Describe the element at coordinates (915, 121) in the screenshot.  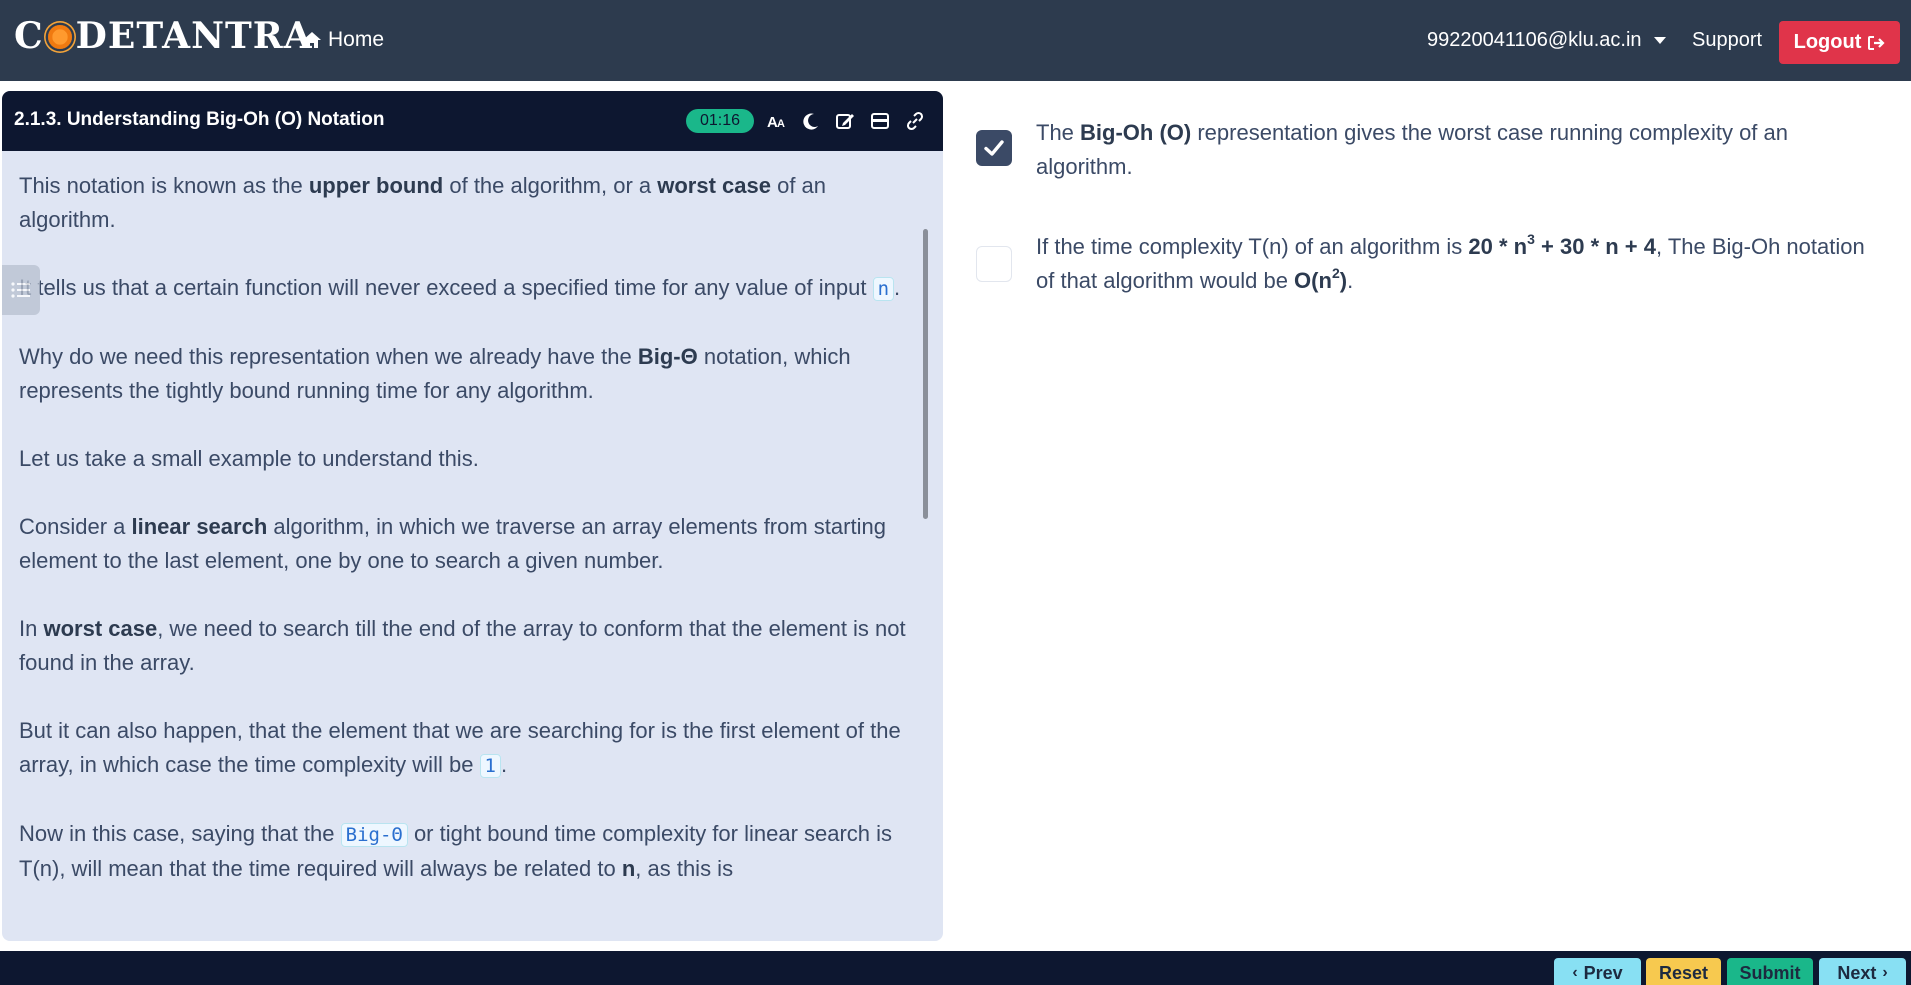
I see `link-icon` at that location.